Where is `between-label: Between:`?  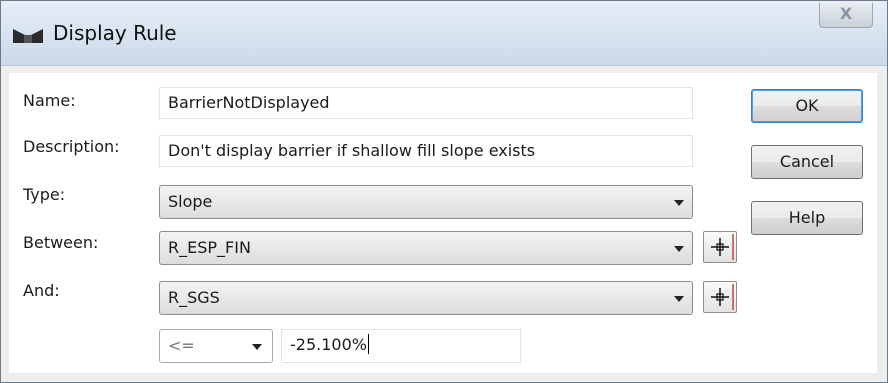
between-label: Between: is located at coordinates (61, 242).